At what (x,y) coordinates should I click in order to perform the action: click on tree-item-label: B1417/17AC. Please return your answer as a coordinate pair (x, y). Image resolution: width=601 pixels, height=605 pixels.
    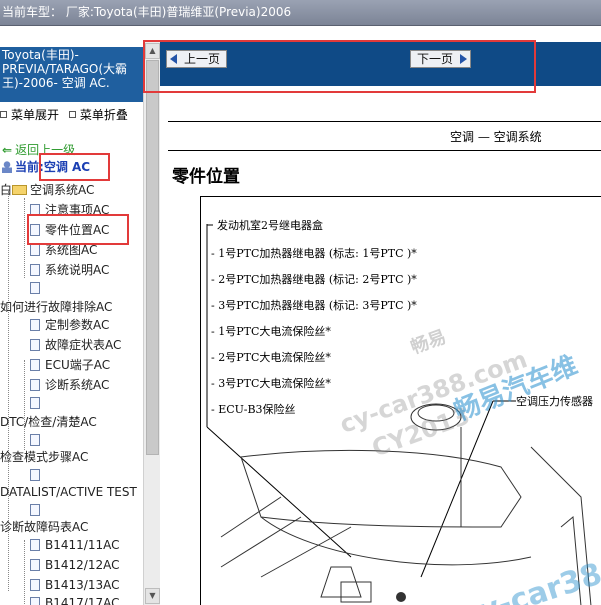
    Looking at the image, I should click on (82, 600).